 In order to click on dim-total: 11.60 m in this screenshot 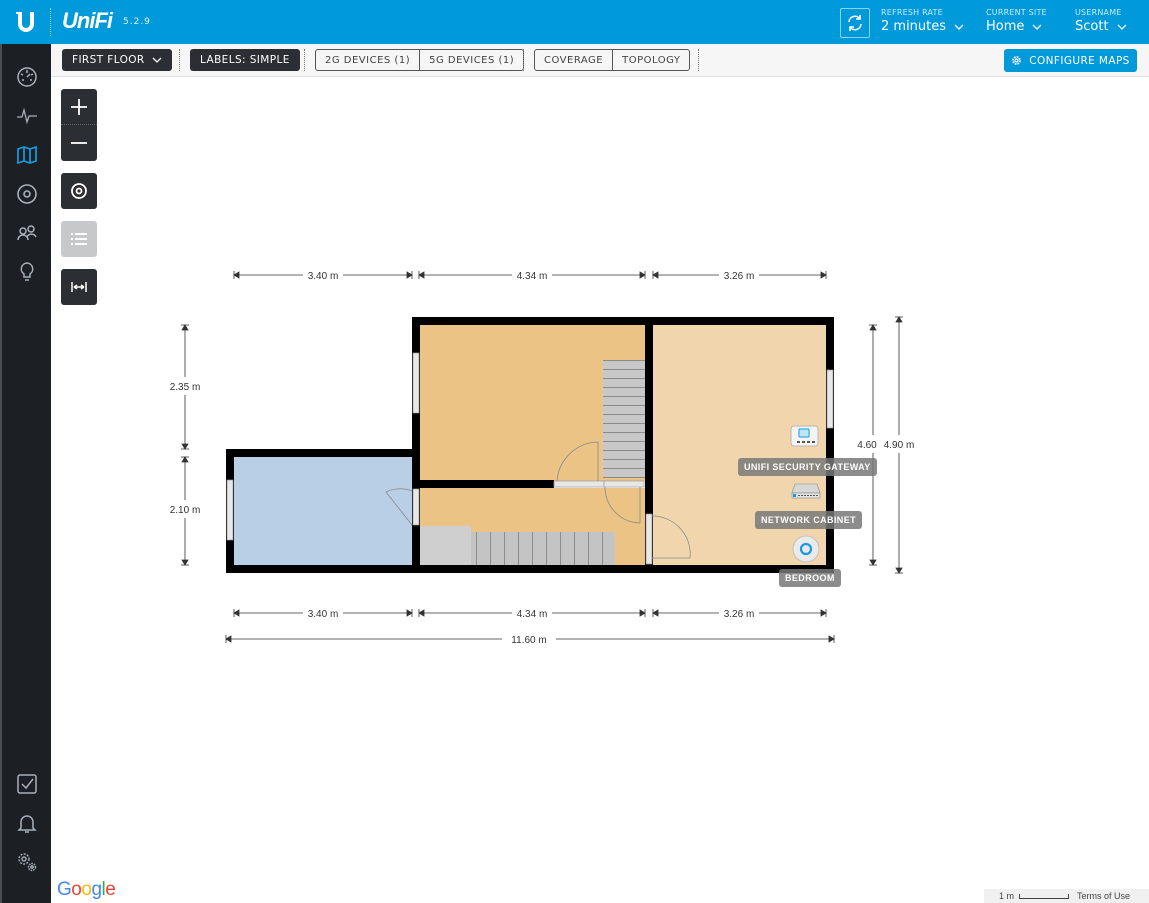, I will do `click(528, 640)`.